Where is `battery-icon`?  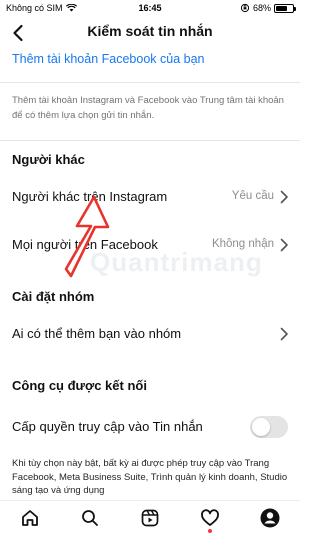
battery-icon is located at coordinates (285, 8).